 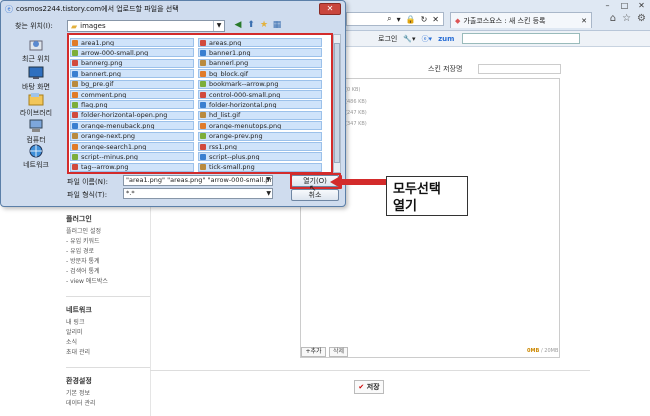 What do you see at coordinates (108, 282) in the screenshot?
I see `sidebar-item: - view 애드박스` at bounding box center [108, 282].